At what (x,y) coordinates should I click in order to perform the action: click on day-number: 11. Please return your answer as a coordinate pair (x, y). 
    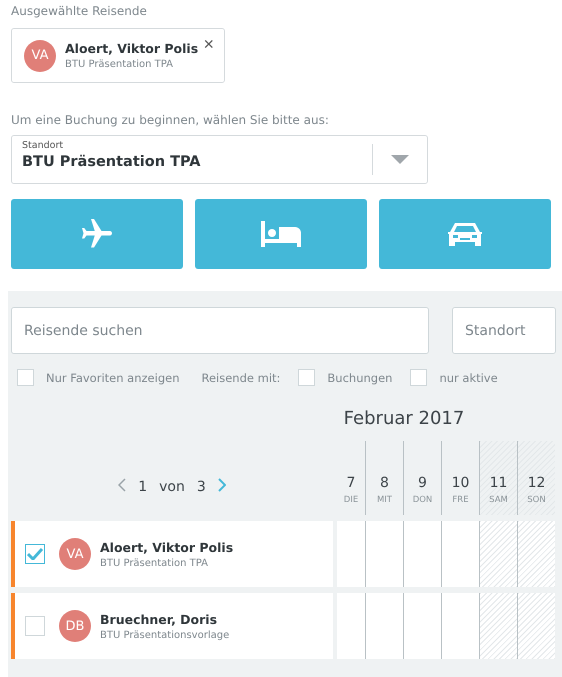
    Looking at the image, I should click on (499, 483).